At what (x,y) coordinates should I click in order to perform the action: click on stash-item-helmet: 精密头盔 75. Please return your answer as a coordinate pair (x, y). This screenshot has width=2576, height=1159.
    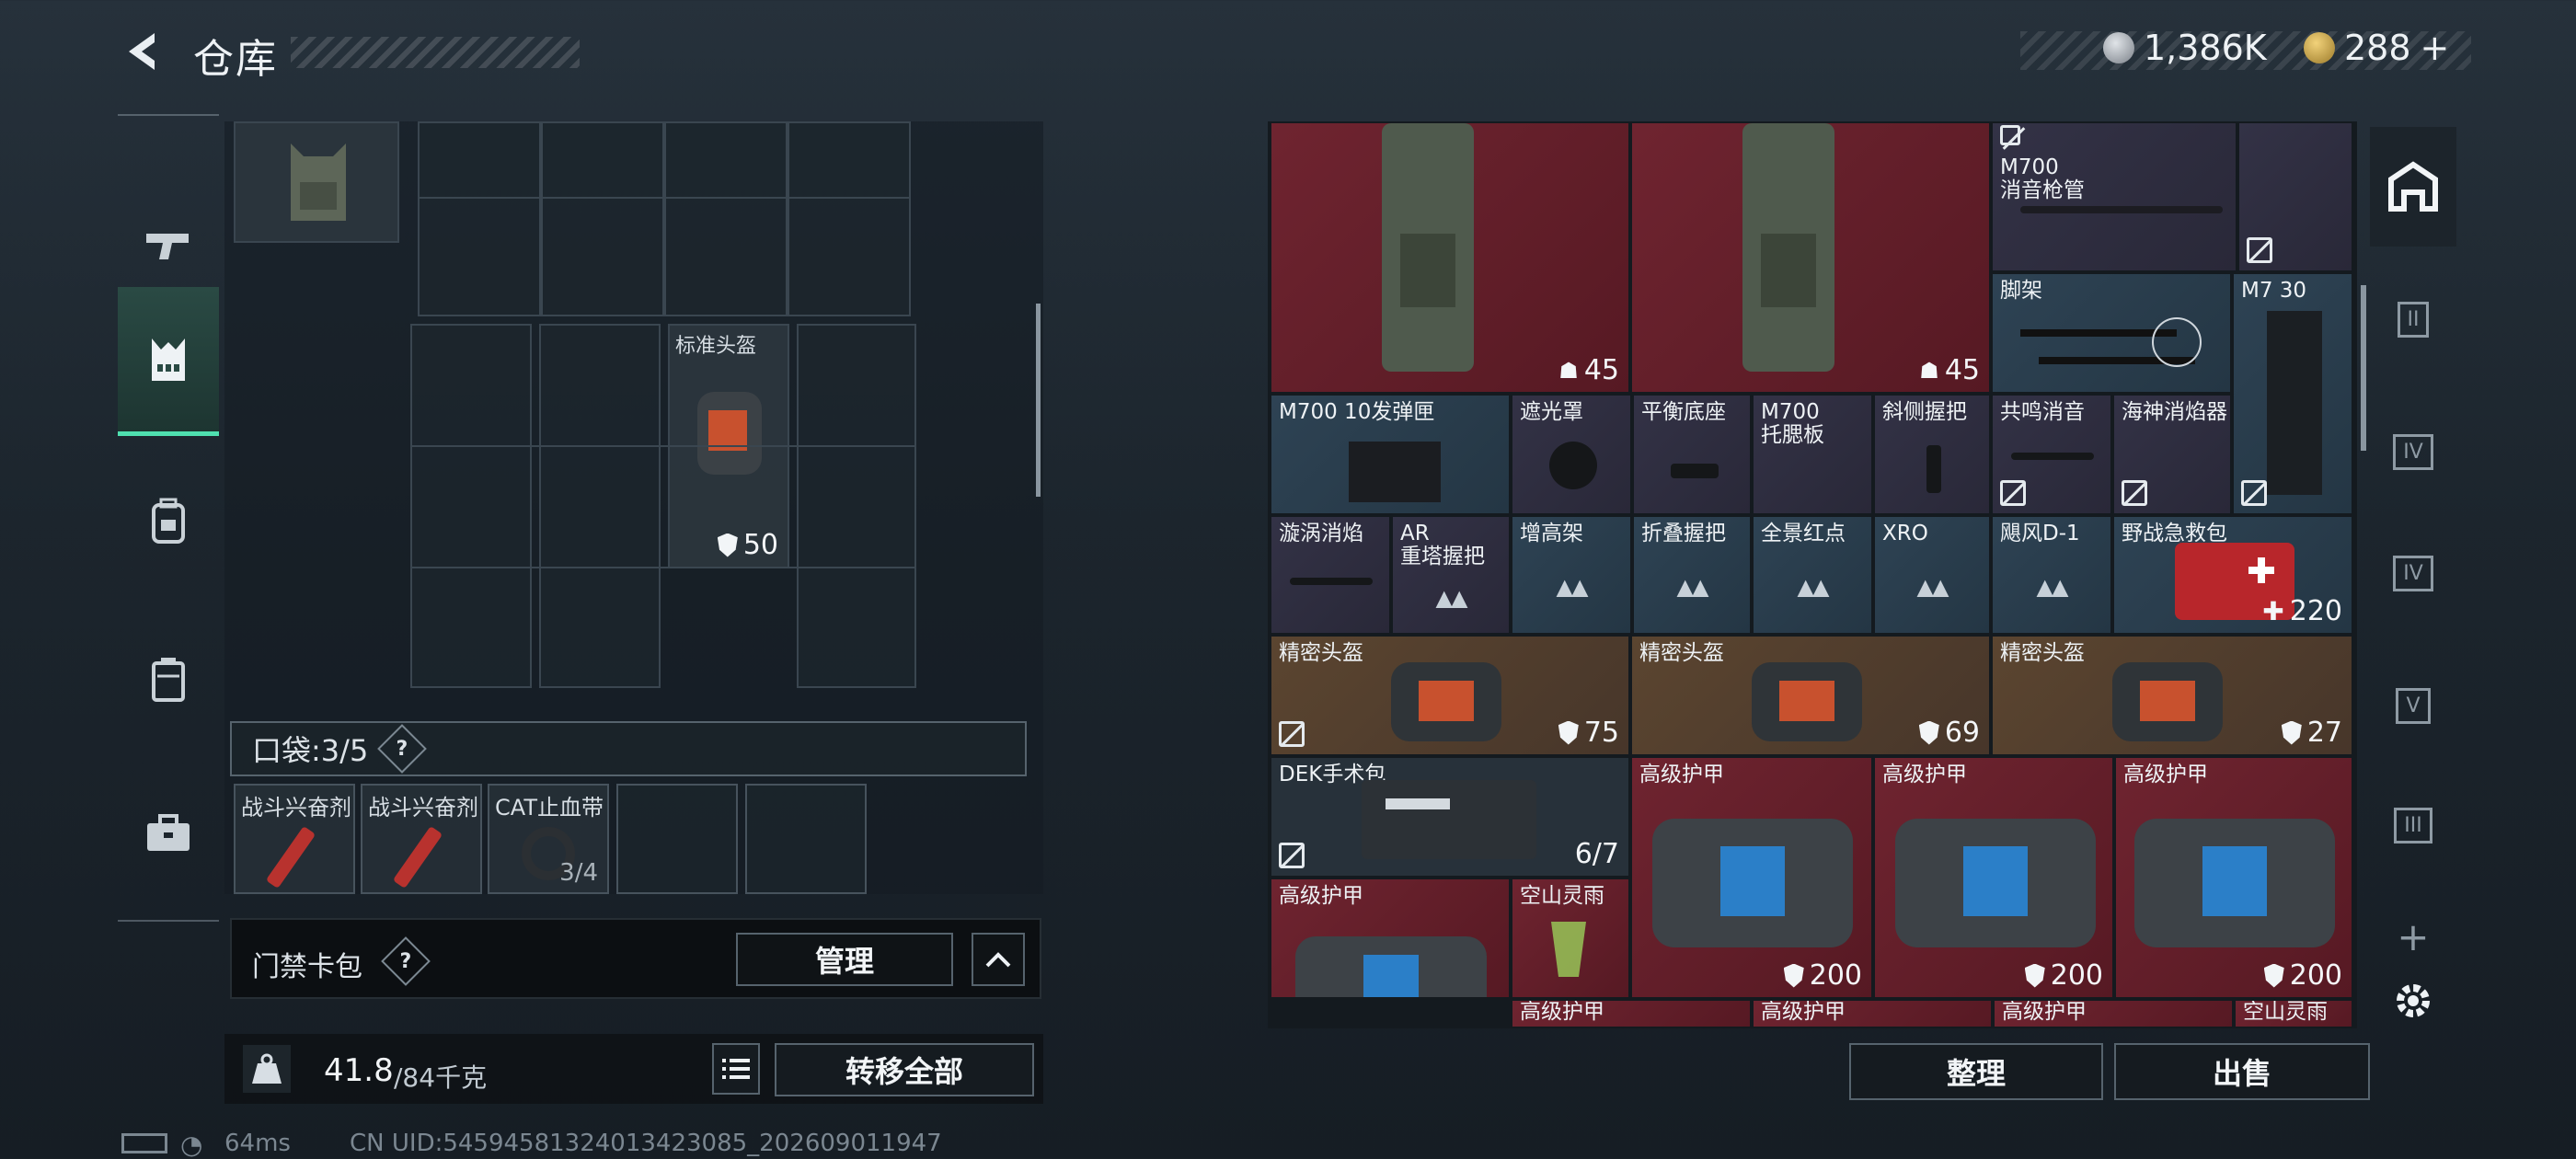
    Looking at the image, I should click on (1450, 695).